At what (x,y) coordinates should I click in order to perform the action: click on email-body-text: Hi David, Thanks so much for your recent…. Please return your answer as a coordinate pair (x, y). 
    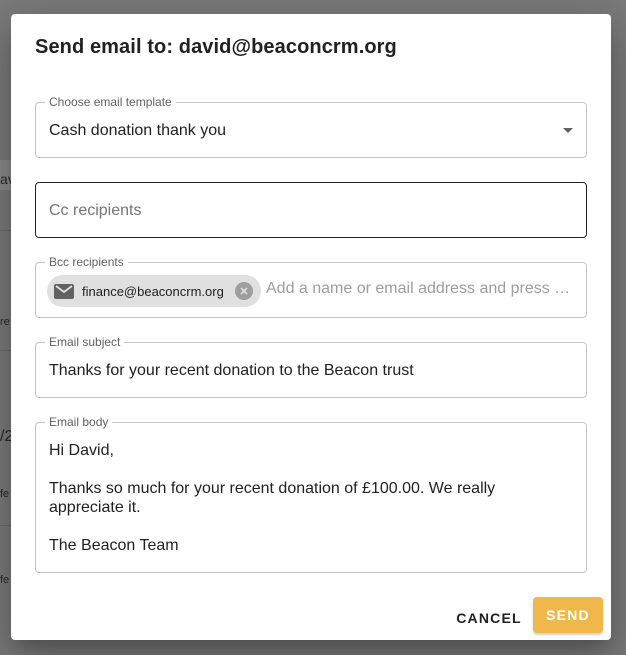
    Looking at the image, I should click on (309, 498).